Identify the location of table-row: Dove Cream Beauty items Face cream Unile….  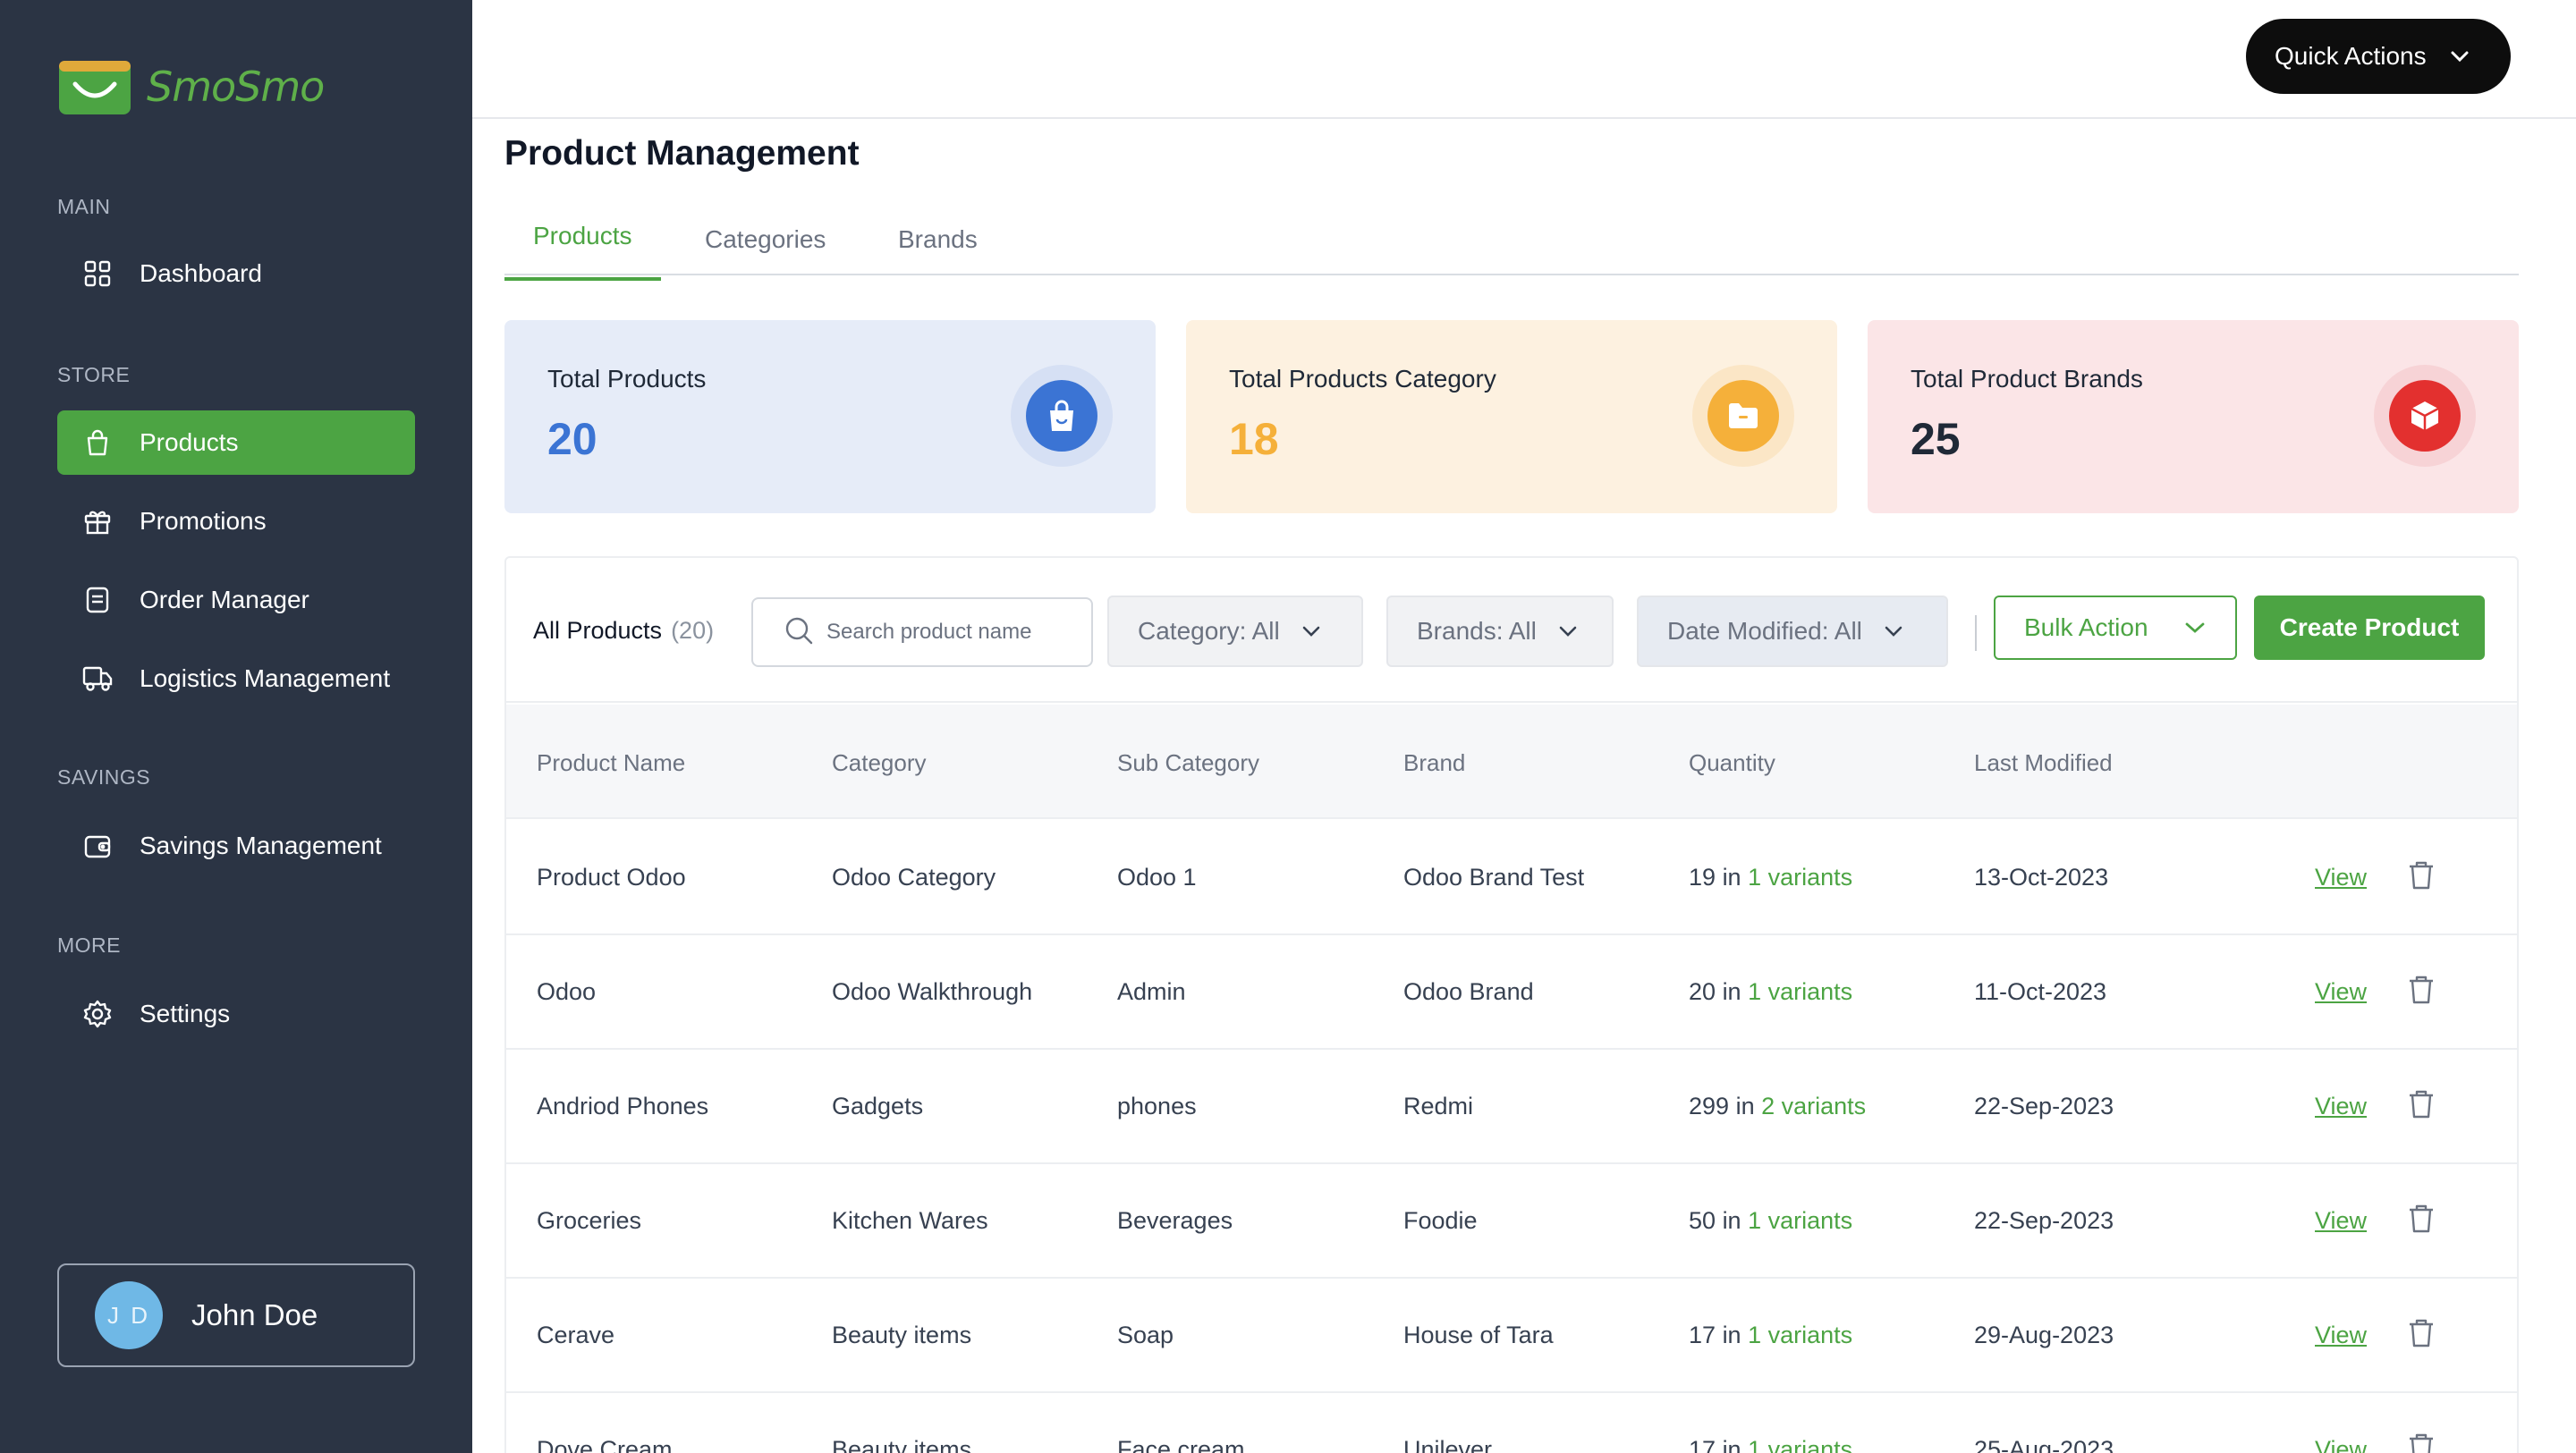
(1511, 1423).